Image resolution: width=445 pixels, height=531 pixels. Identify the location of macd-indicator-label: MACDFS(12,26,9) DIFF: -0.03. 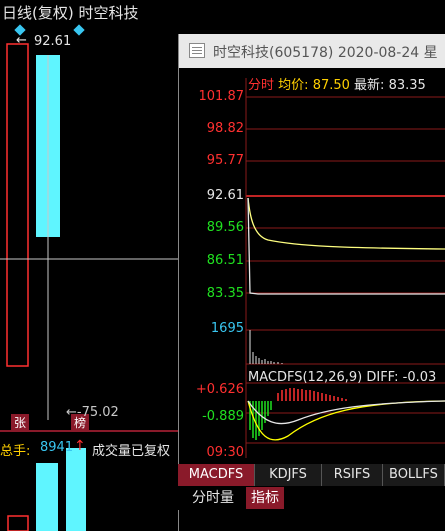
(342, 377).